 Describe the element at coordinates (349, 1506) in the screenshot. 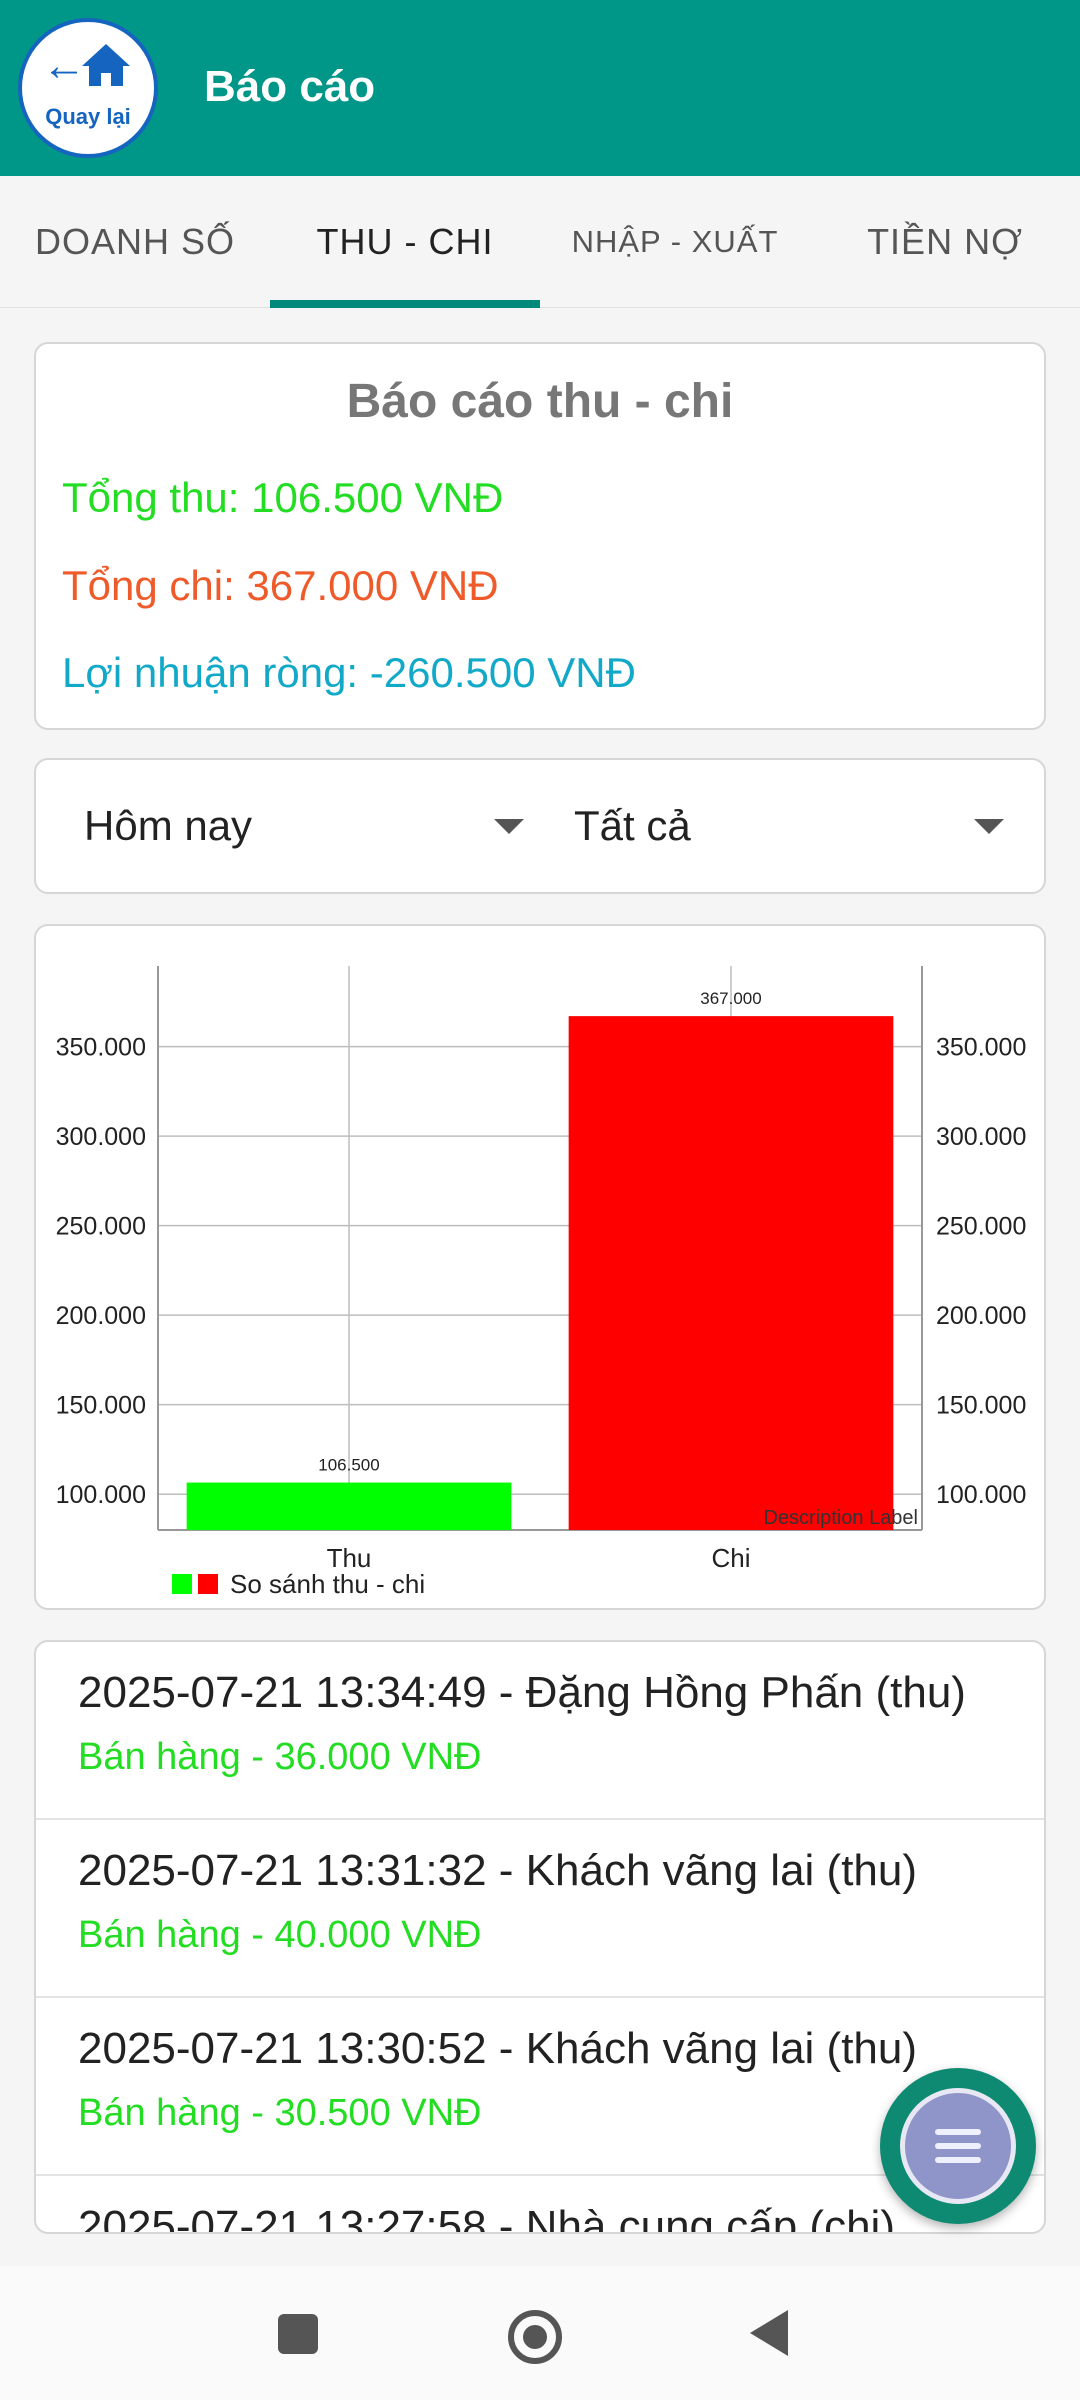

I see `bar-thu` at that location.